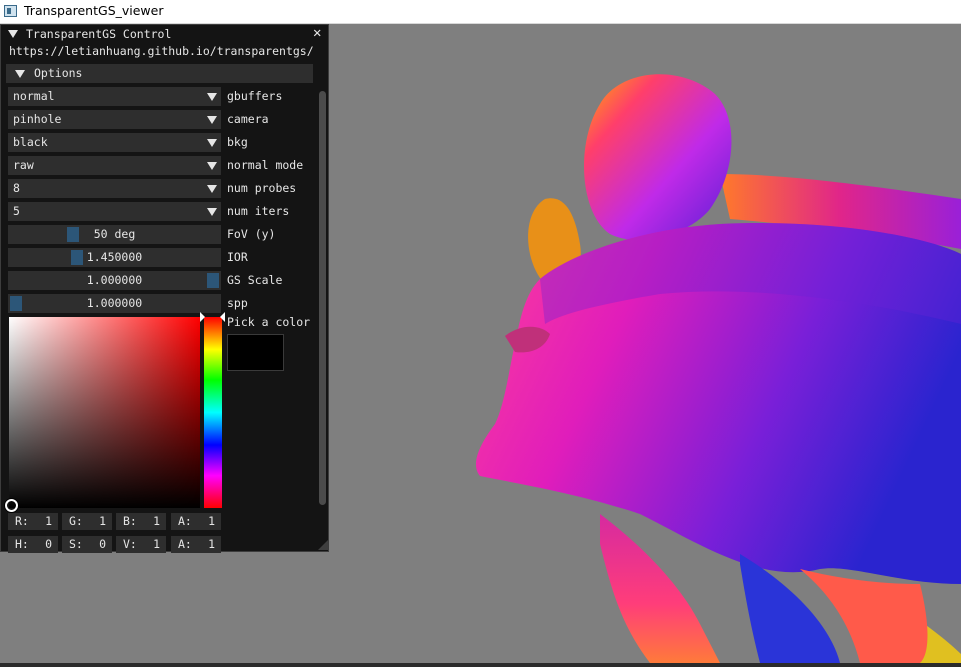 This screenshot has width=961, height=667. What do you see at coordinates (322, 298) in the screenshot?
I see `panel-scrollbar` at bounding box center [322, 298].